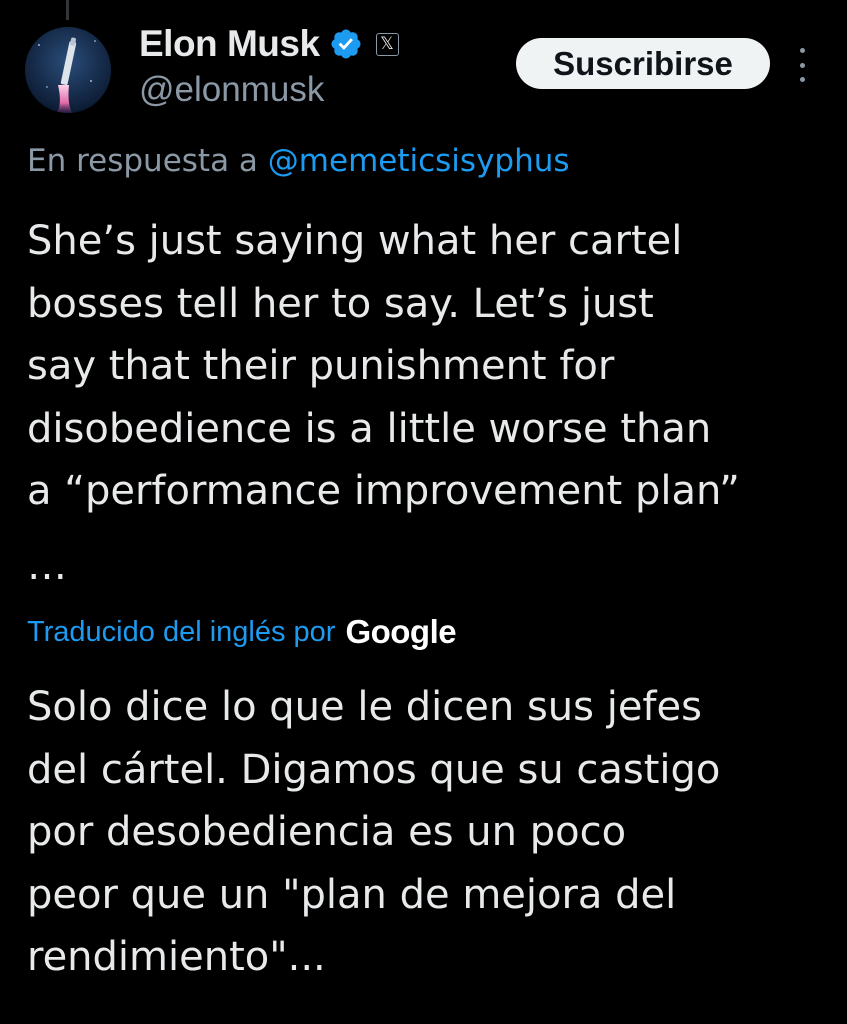 The image size is (847, 1024). I want to click on reply-context: En respuesta a @memeticsisyphus, so click(298, 161).